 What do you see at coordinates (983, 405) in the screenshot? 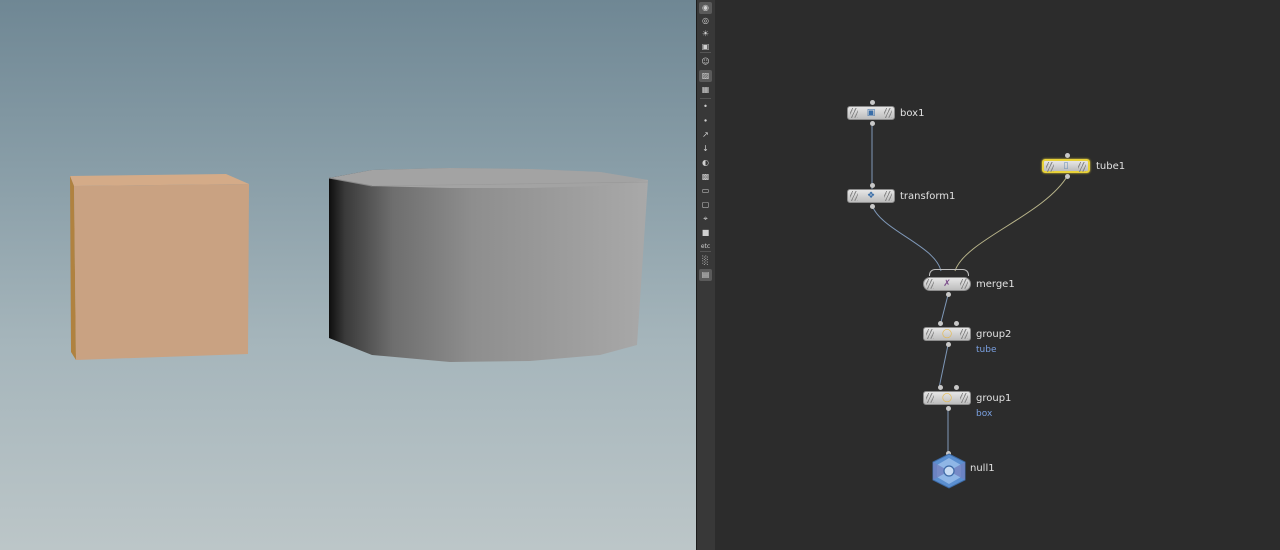
I see `node-group1: ◯ group1 box` at bounding box center [983, 405].